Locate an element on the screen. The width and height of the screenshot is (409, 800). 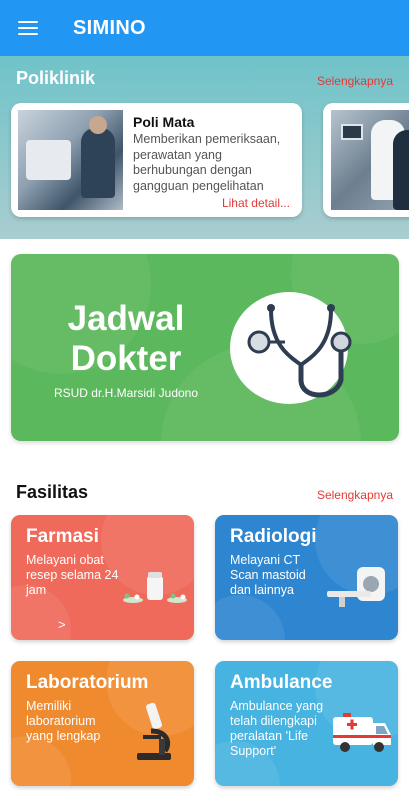
radiologi-title: Radiologi is located at coordinates (273, 536).